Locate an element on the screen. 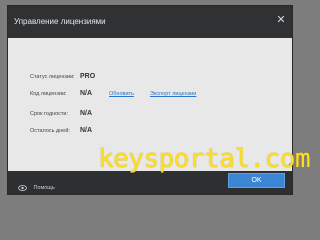 Image resolution: width=320 pixels, height=240 pixels. export-license-link: Экспорт лицензии is located at coordinates (173, 94).